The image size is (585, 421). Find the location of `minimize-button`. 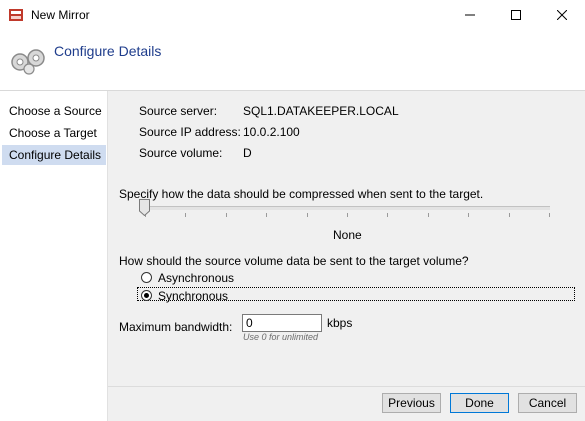

minimize-button is located at coordinates (470, 15).